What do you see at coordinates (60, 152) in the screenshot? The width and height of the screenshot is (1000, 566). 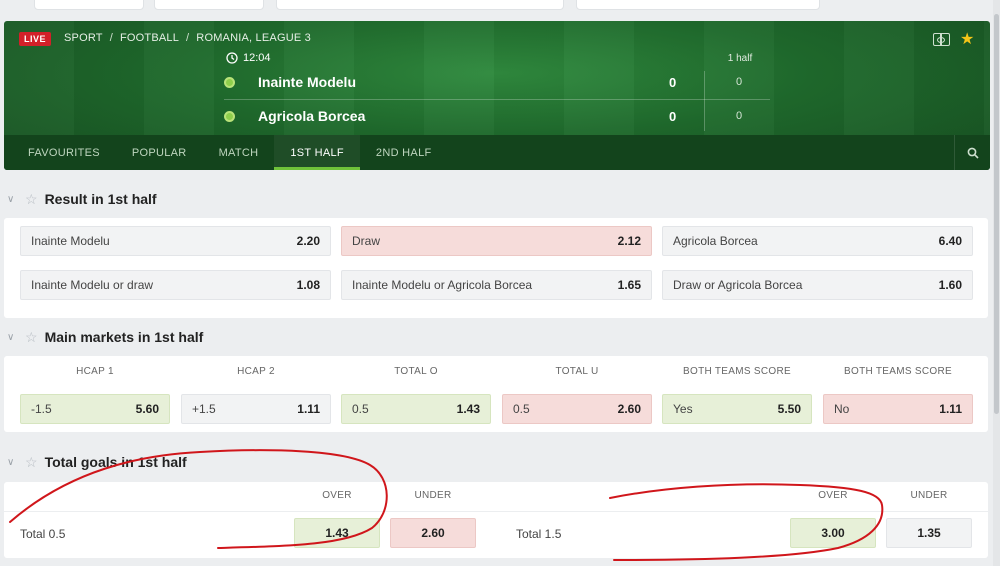 I see `tab-favourites: FAVOURITES` at bounding box center [60, 152].